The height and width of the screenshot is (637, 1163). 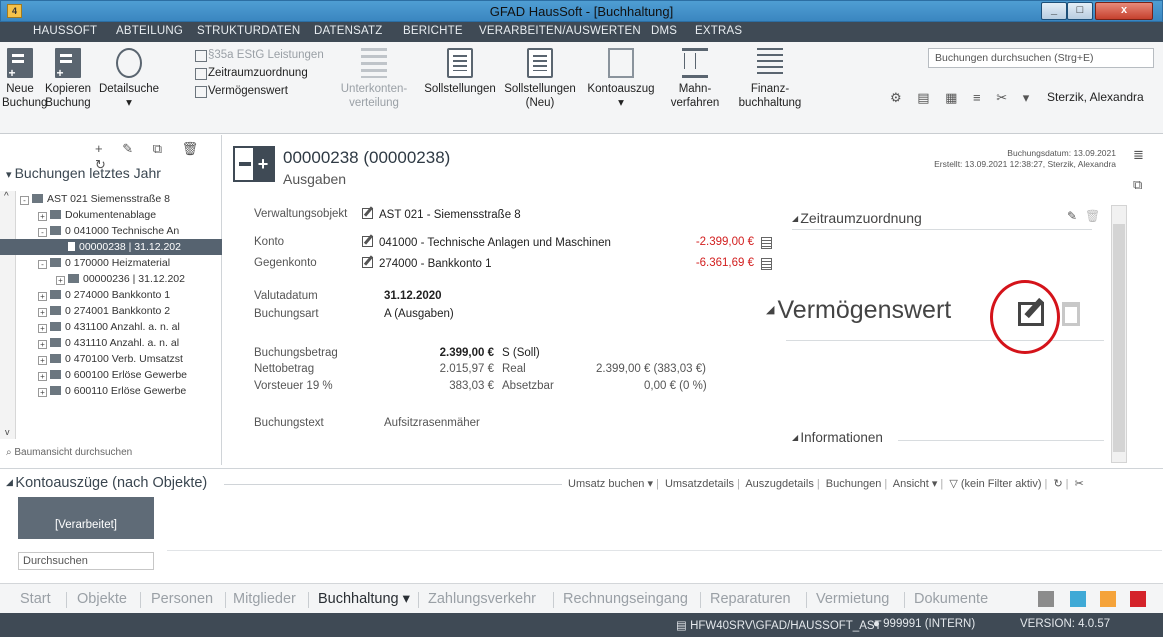 What do you see at coordinates (770, 79) in the screenshot?
I see `finanzbuchhaltung-button: Finanz-buchhaltung` at bounding box center [770, 79].